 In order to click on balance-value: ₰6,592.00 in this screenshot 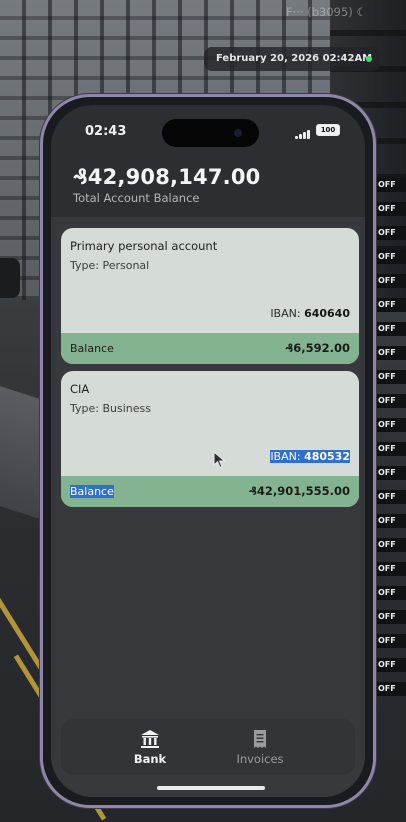, I will do `click(317, 348)`.